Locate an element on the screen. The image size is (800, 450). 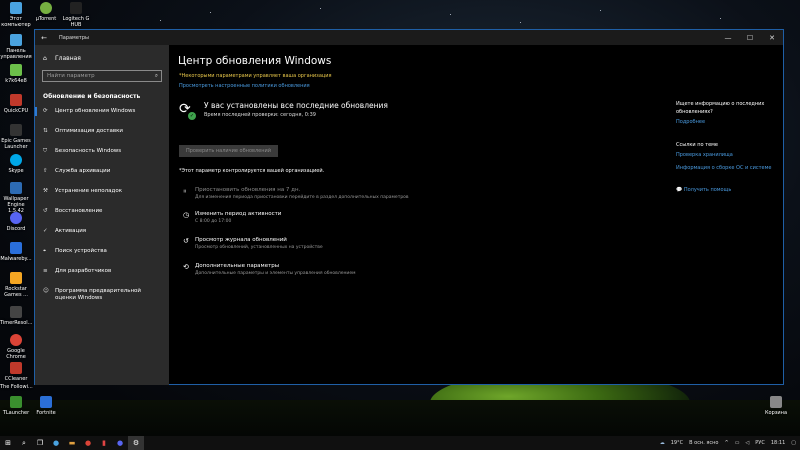
chrome-taskbar-icon: ● is located at coordinates (88, 443).